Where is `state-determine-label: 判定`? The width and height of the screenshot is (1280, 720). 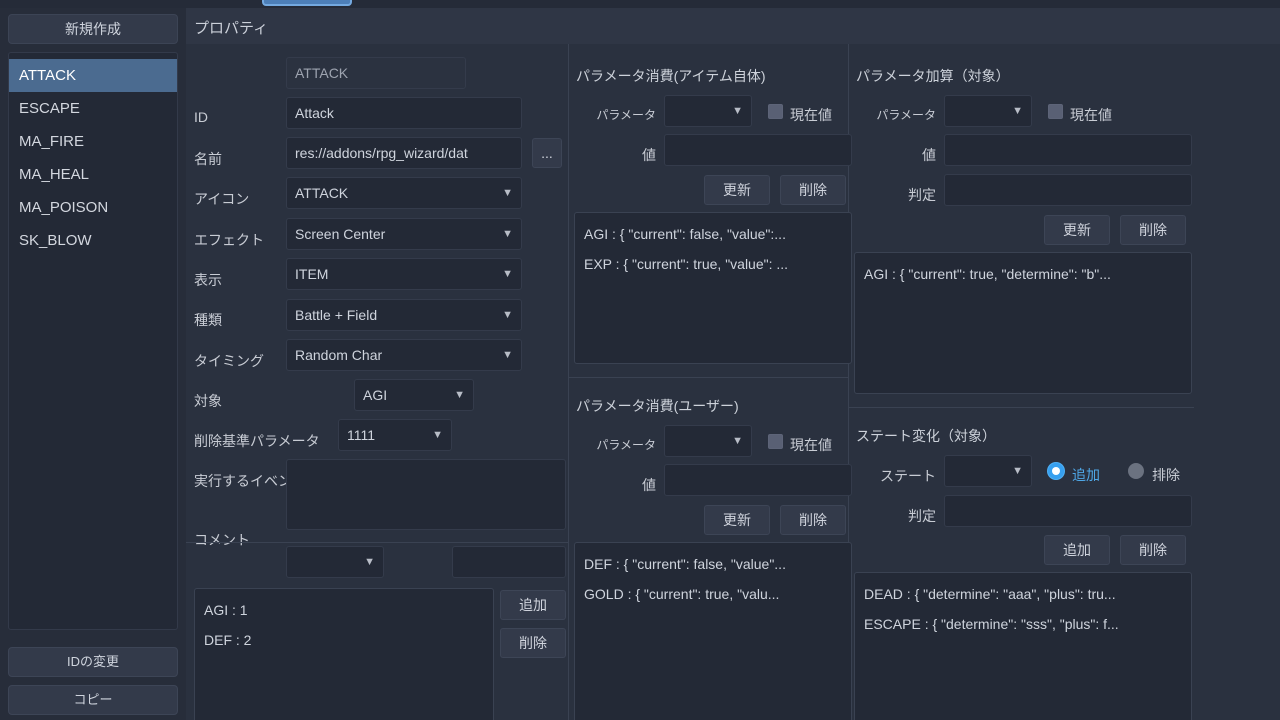 state-determine-label: 判定 is located at coordinates (922, 516).